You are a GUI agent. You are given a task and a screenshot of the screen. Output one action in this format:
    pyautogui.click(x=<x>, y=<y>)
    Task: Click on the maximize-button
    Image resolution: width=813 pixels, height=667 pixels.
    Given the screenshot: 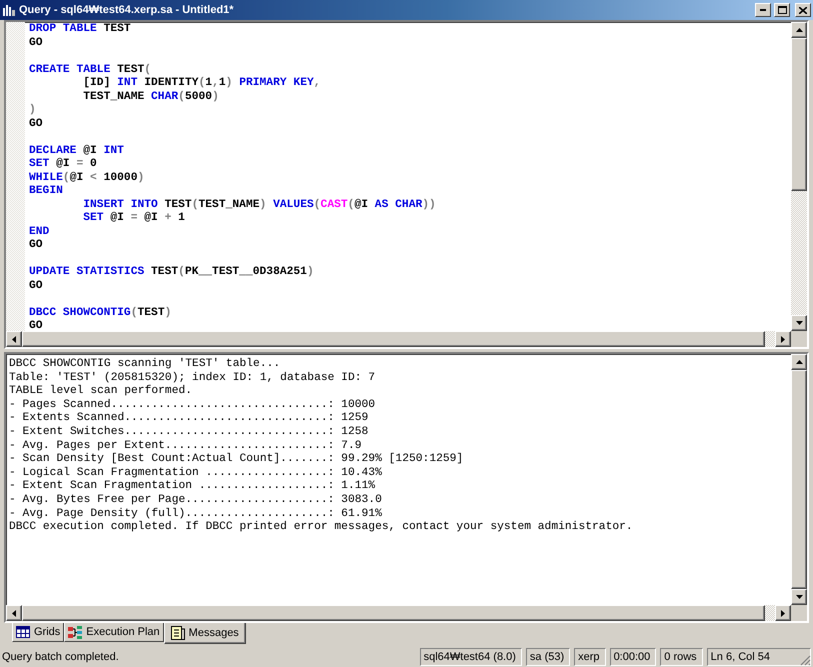 What is the action you would take?
    pyautogui.click(x=782, y=10)
    